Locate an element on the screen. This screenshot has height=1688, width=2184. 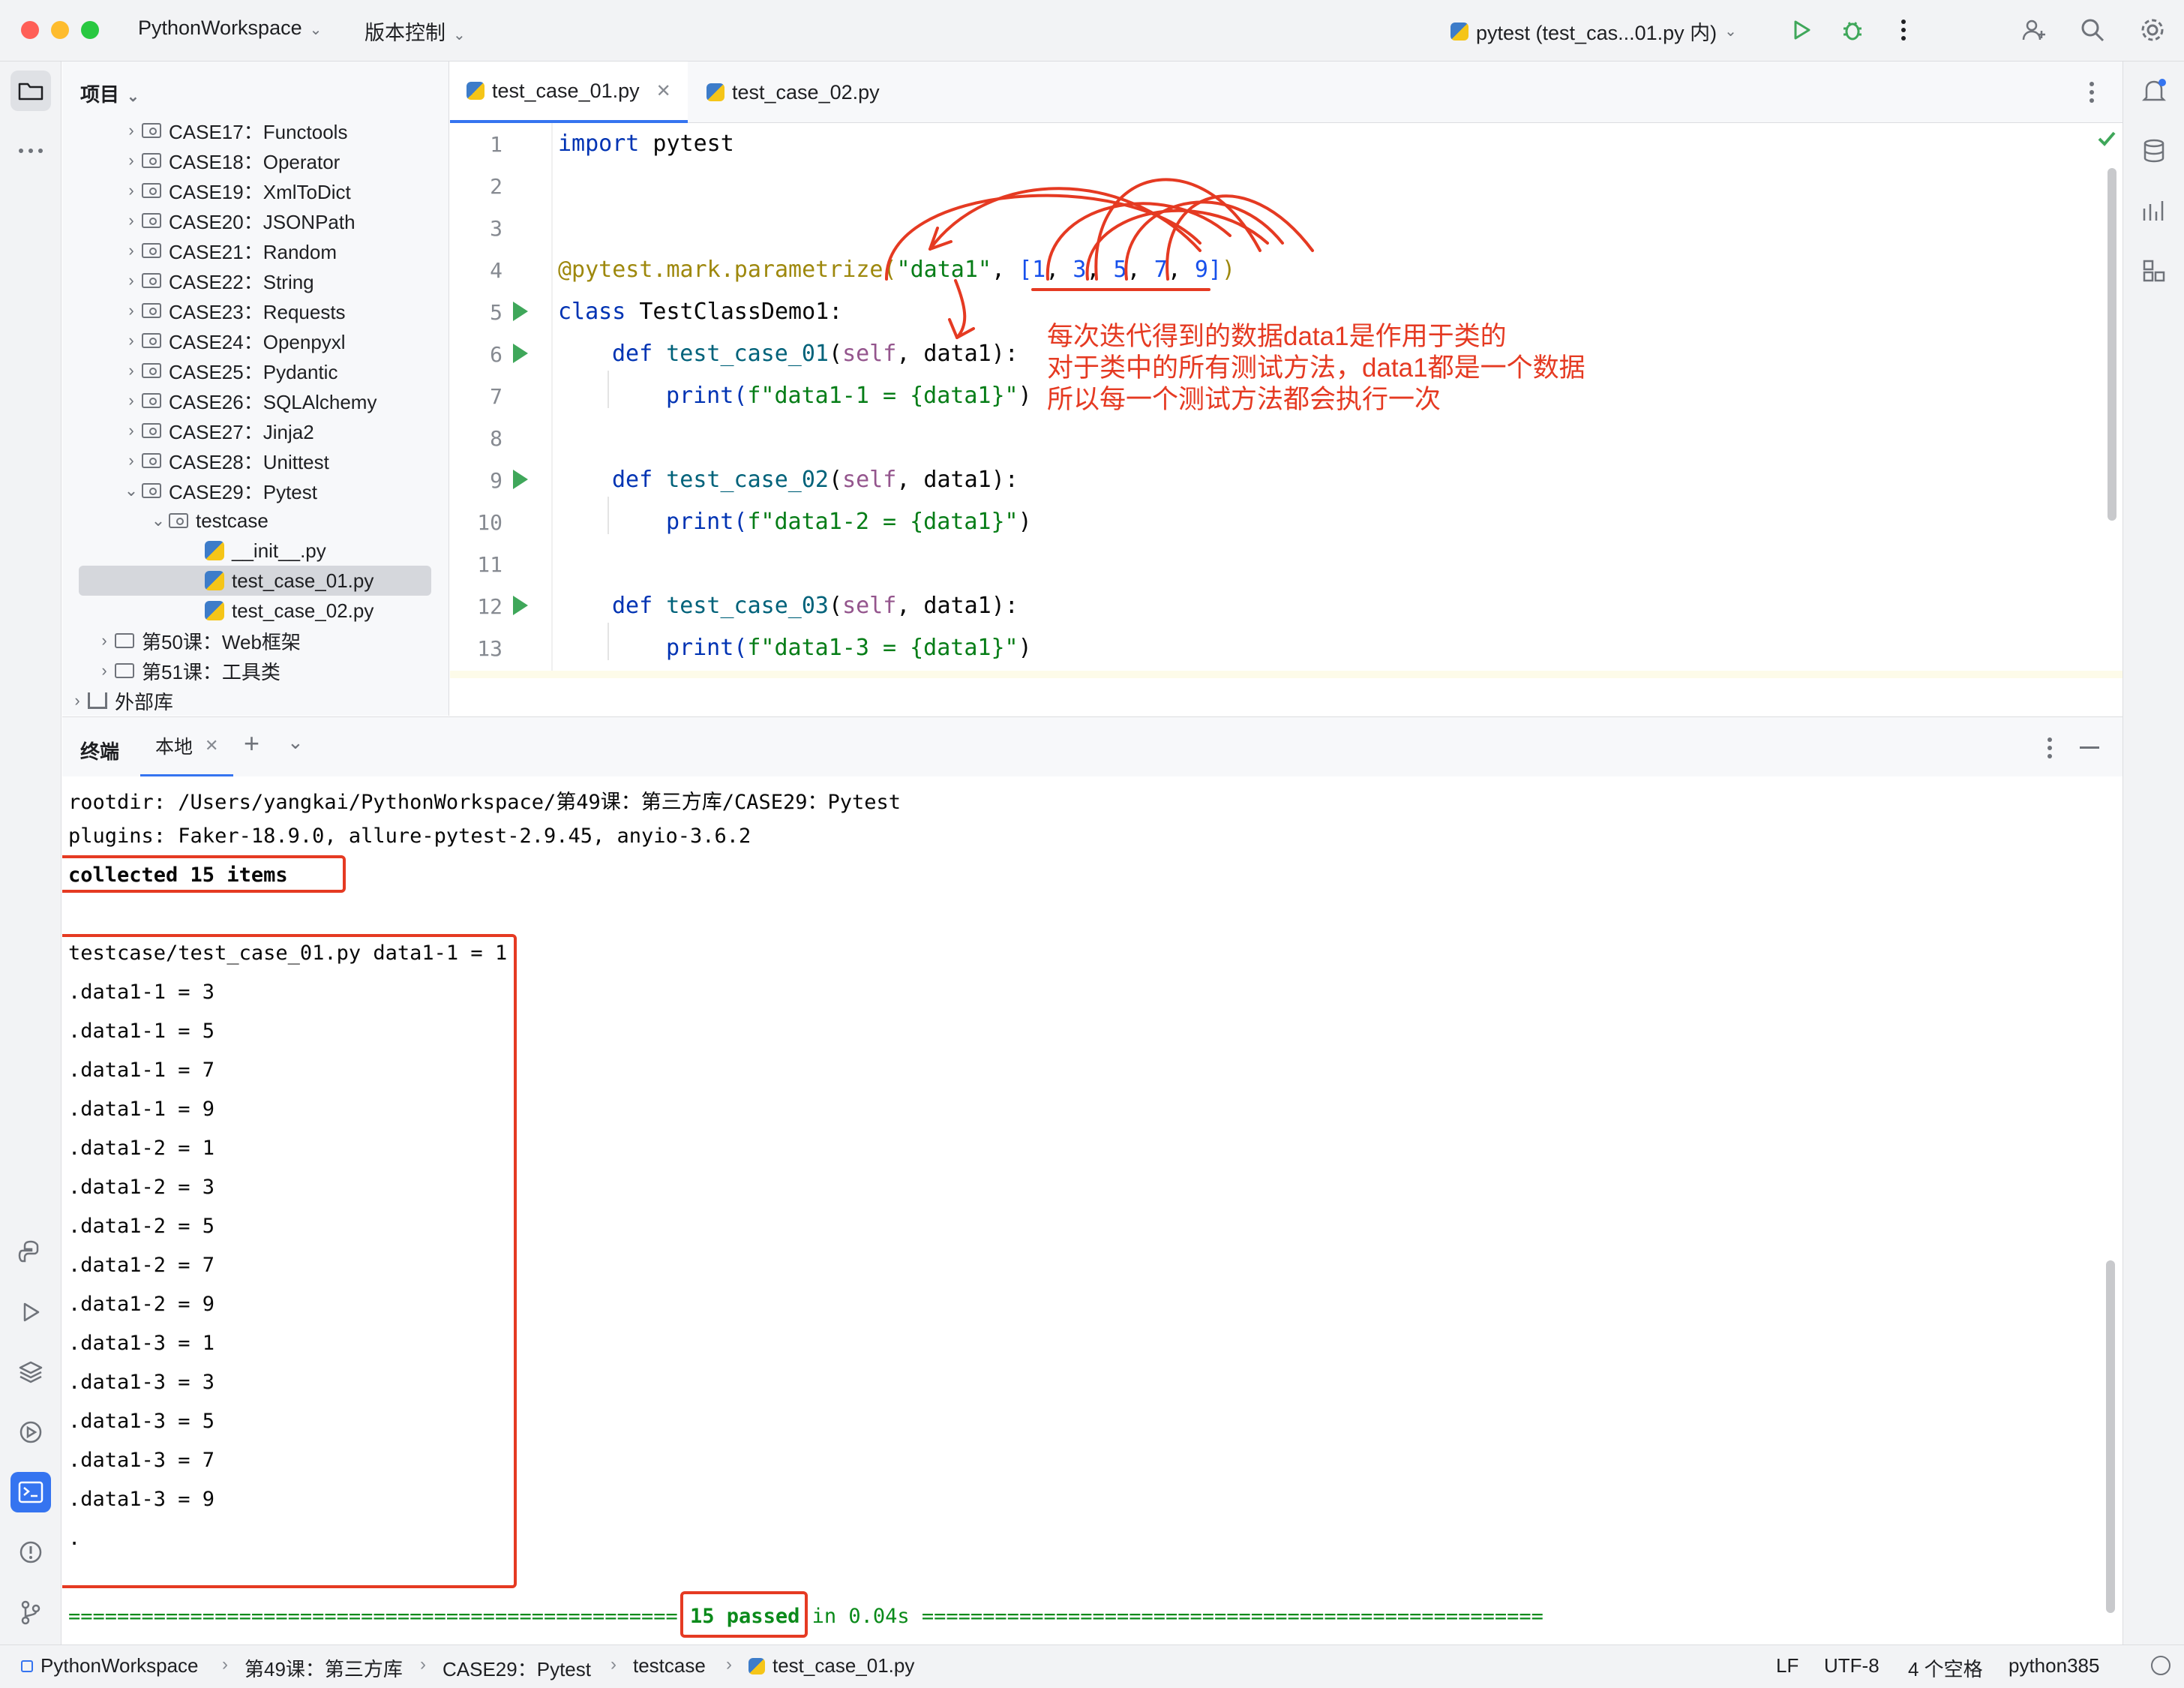
minimize-panel-icon is located at coordinates (2089, 747).